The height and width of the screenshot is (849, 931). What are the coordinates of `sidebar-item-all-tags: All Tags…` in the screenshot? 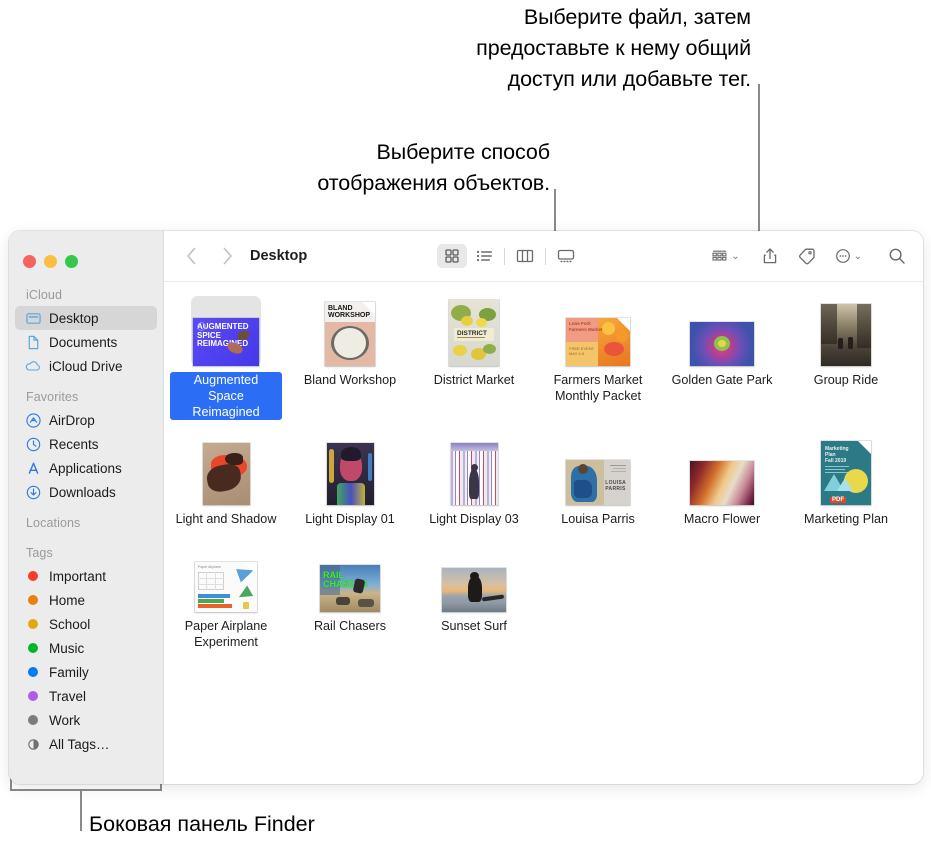 It's located at (86, 744).